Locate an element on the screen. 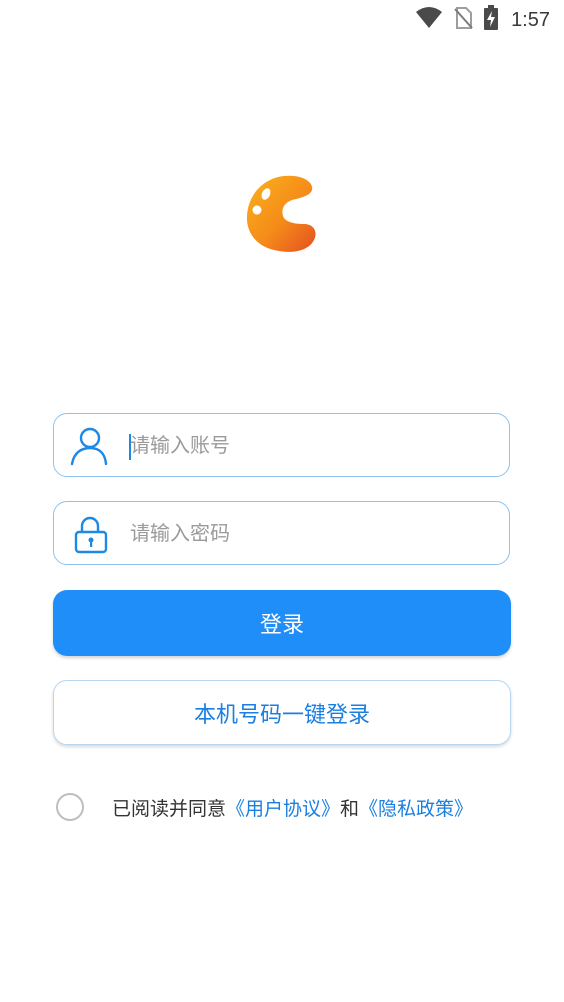  agreement-row: 已阅读并同意 《用户协议》 和 《隐私政策》 is located at coordinates (264, 807).